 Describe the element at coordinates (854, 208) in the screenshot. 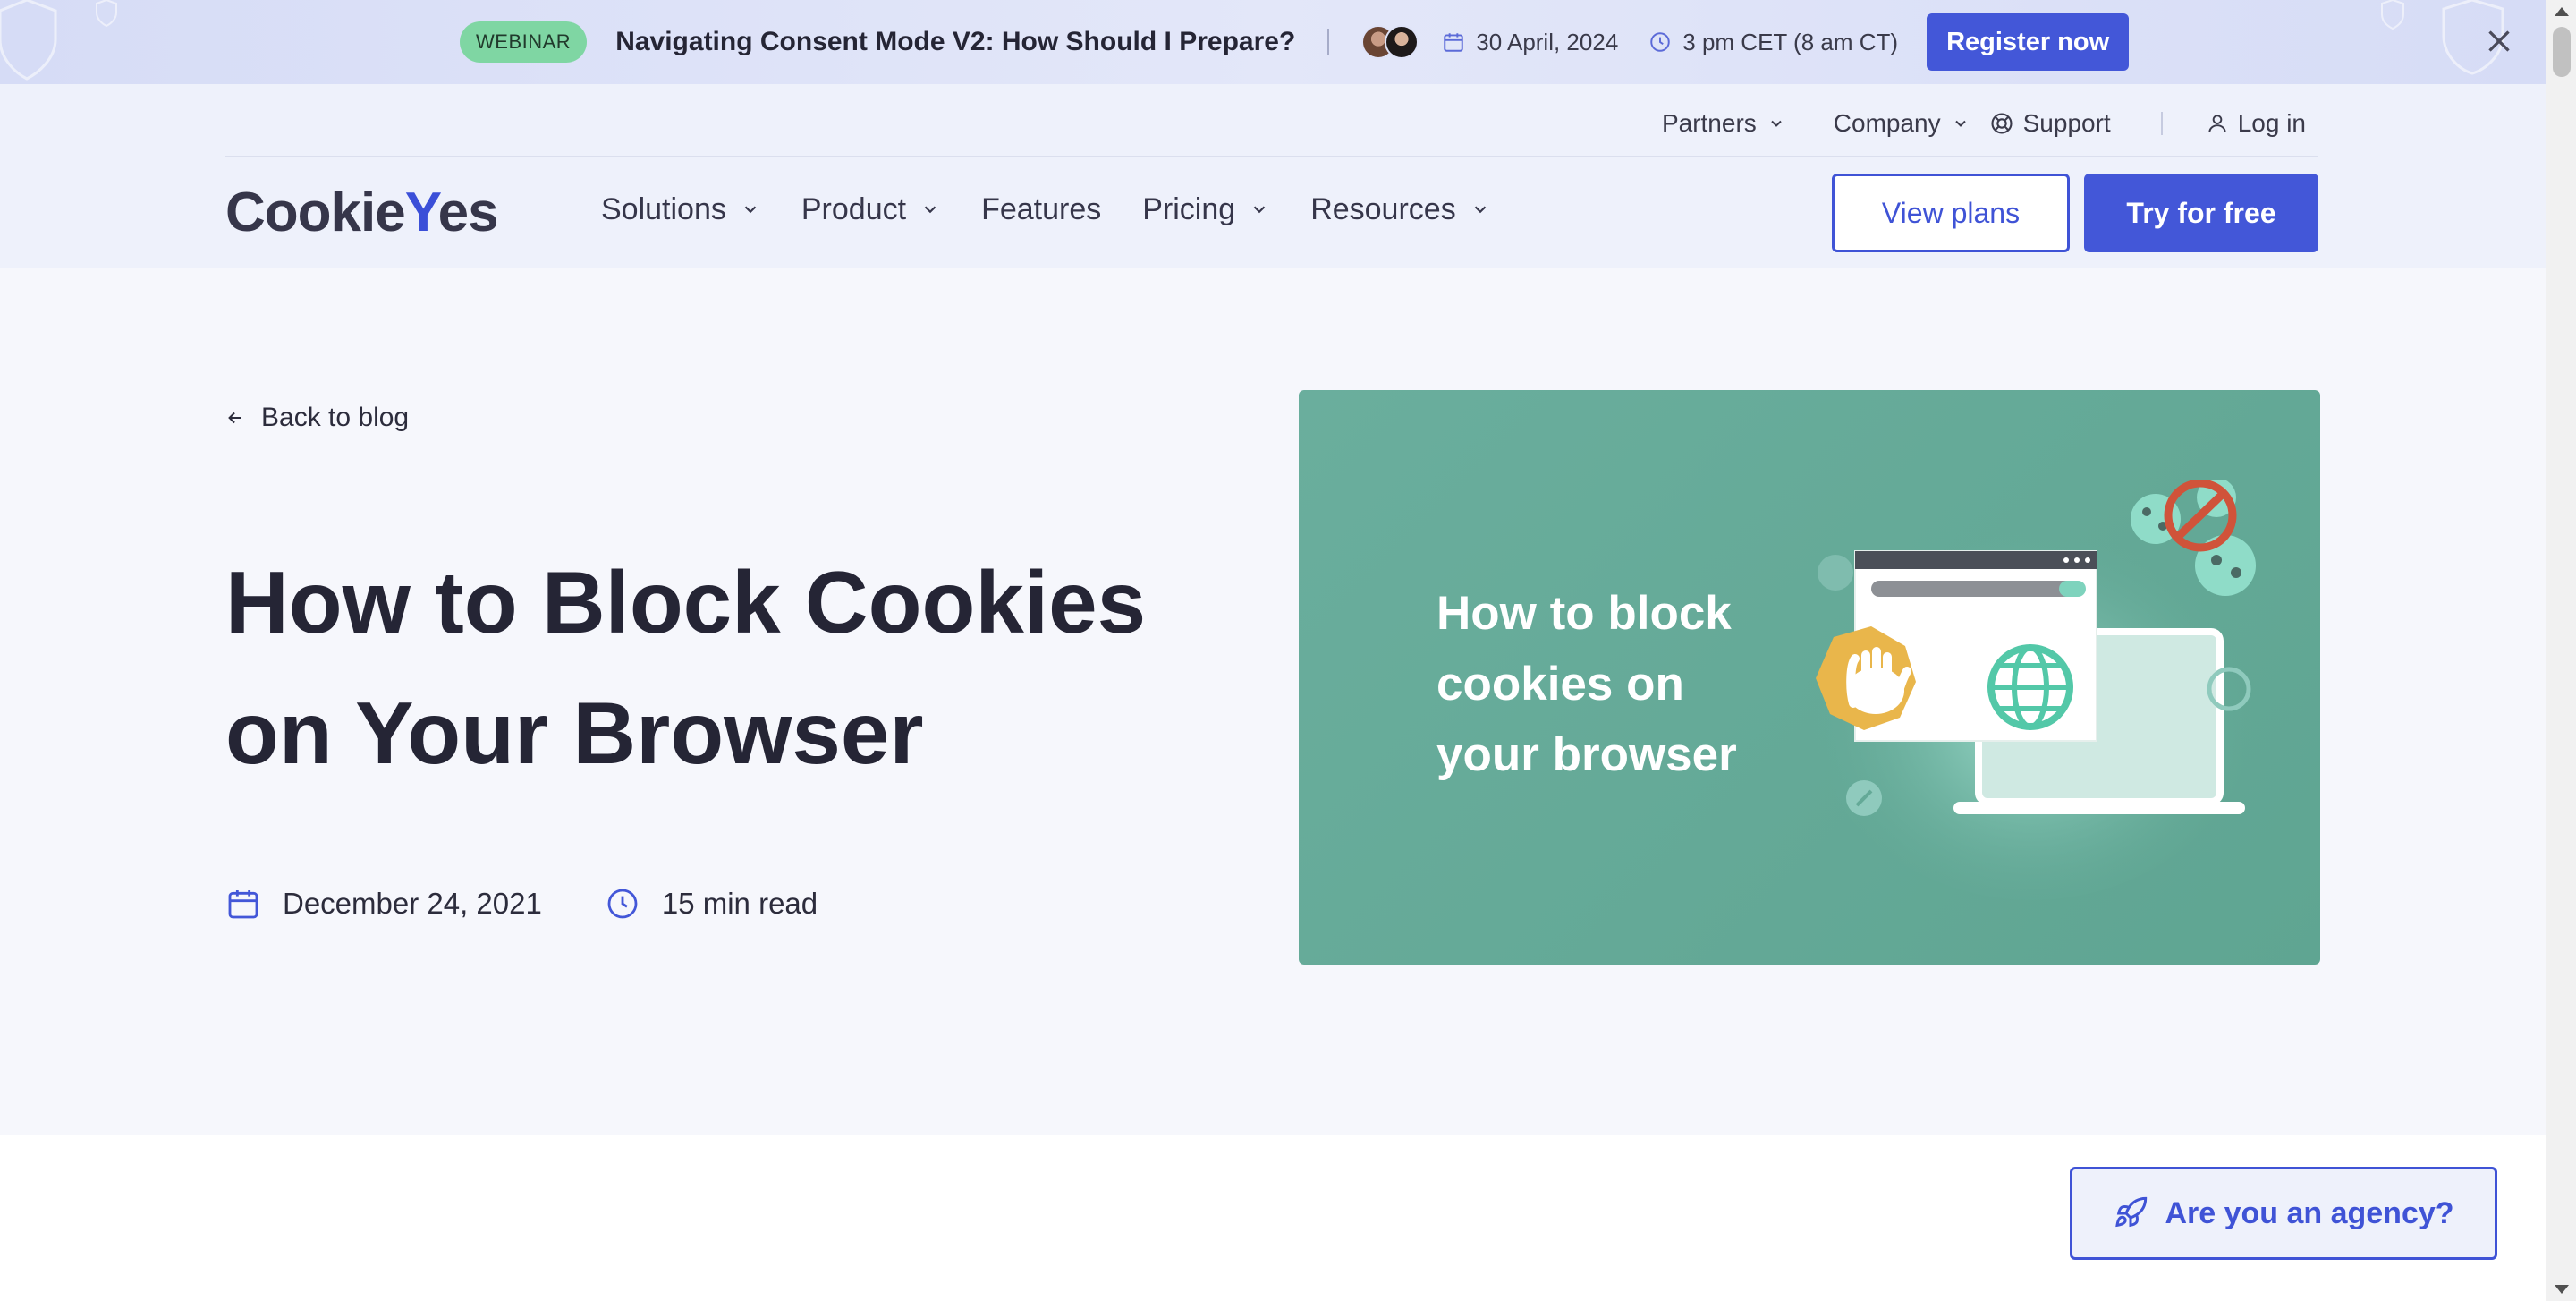

I see `nav-product-label: Product` at that location.